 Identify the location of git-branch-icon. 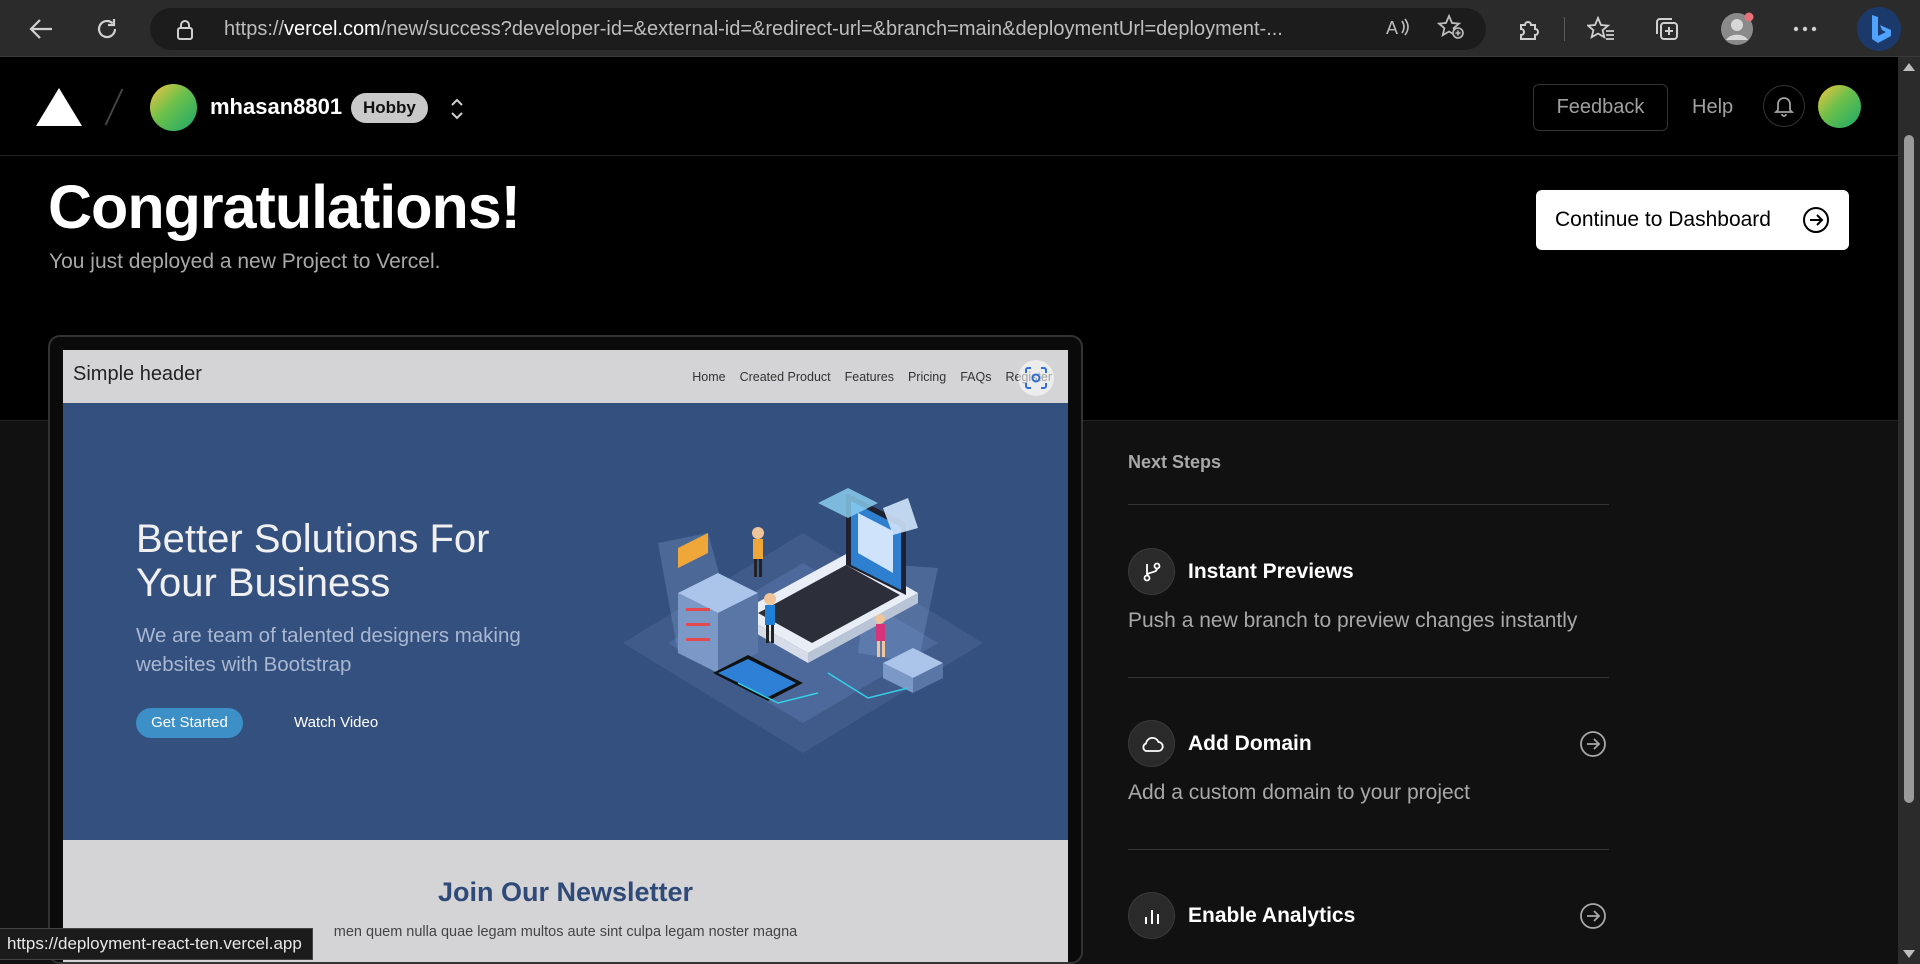
(1151, 571).